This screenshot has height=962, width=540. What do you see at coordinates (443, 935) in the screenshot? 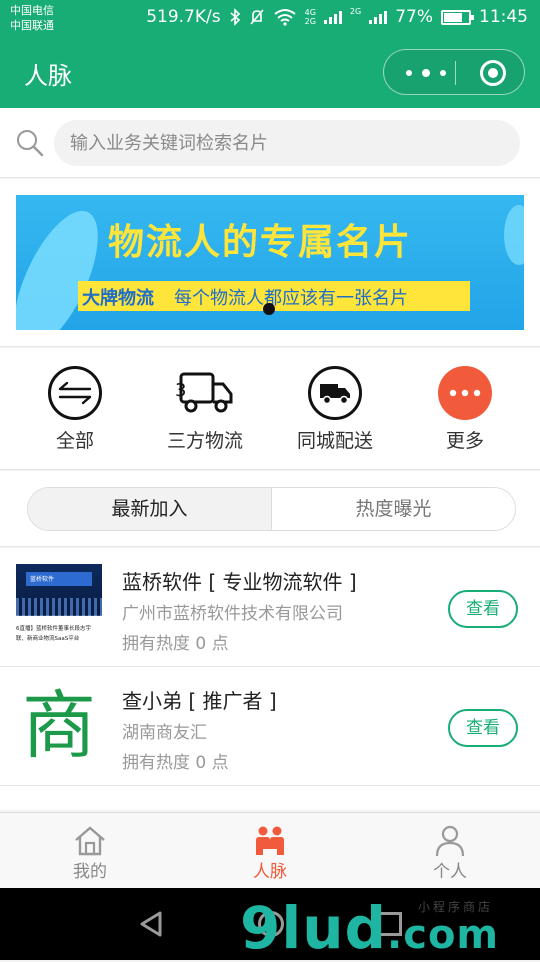
I see `watermark-suffix: .com` at bounding box center [443, 935].